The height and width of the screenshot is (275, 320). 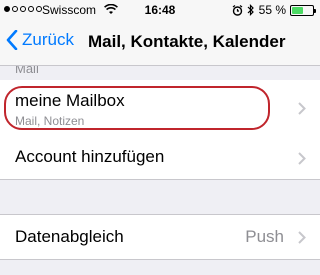 I want to click on account-subtitle: Mail, Notizen, so click(x=50, y=121).